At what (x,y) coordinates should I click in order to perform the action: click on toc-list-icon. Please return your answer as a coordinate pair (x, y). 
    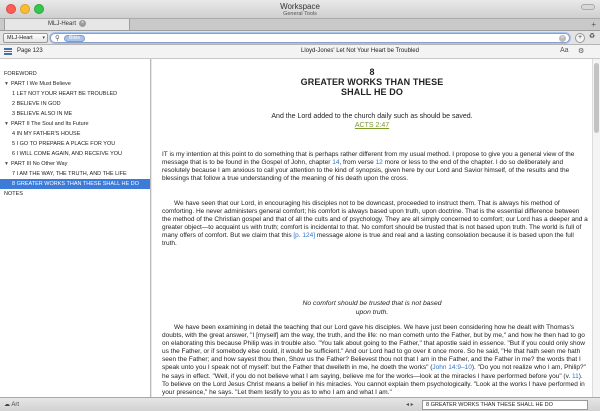
    Looking at the image, I should click on (8, 51).